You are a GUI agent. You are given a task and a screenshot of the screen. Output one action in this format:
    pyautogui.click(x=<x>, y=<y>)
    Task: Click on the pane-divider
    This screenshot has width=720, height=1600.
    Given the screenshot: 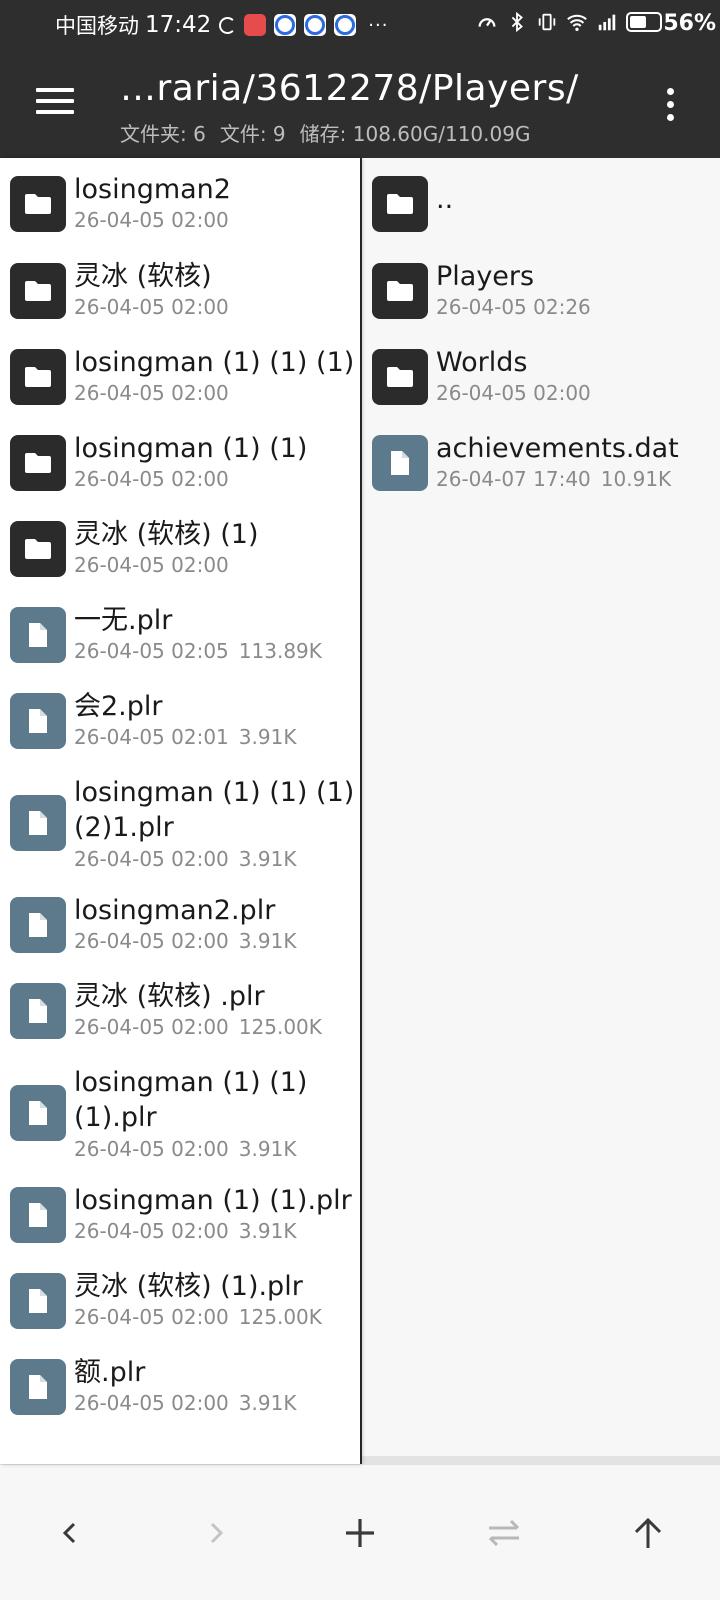 What is the action you would take?
    pyautogui.click(x=541, y=1460)
    